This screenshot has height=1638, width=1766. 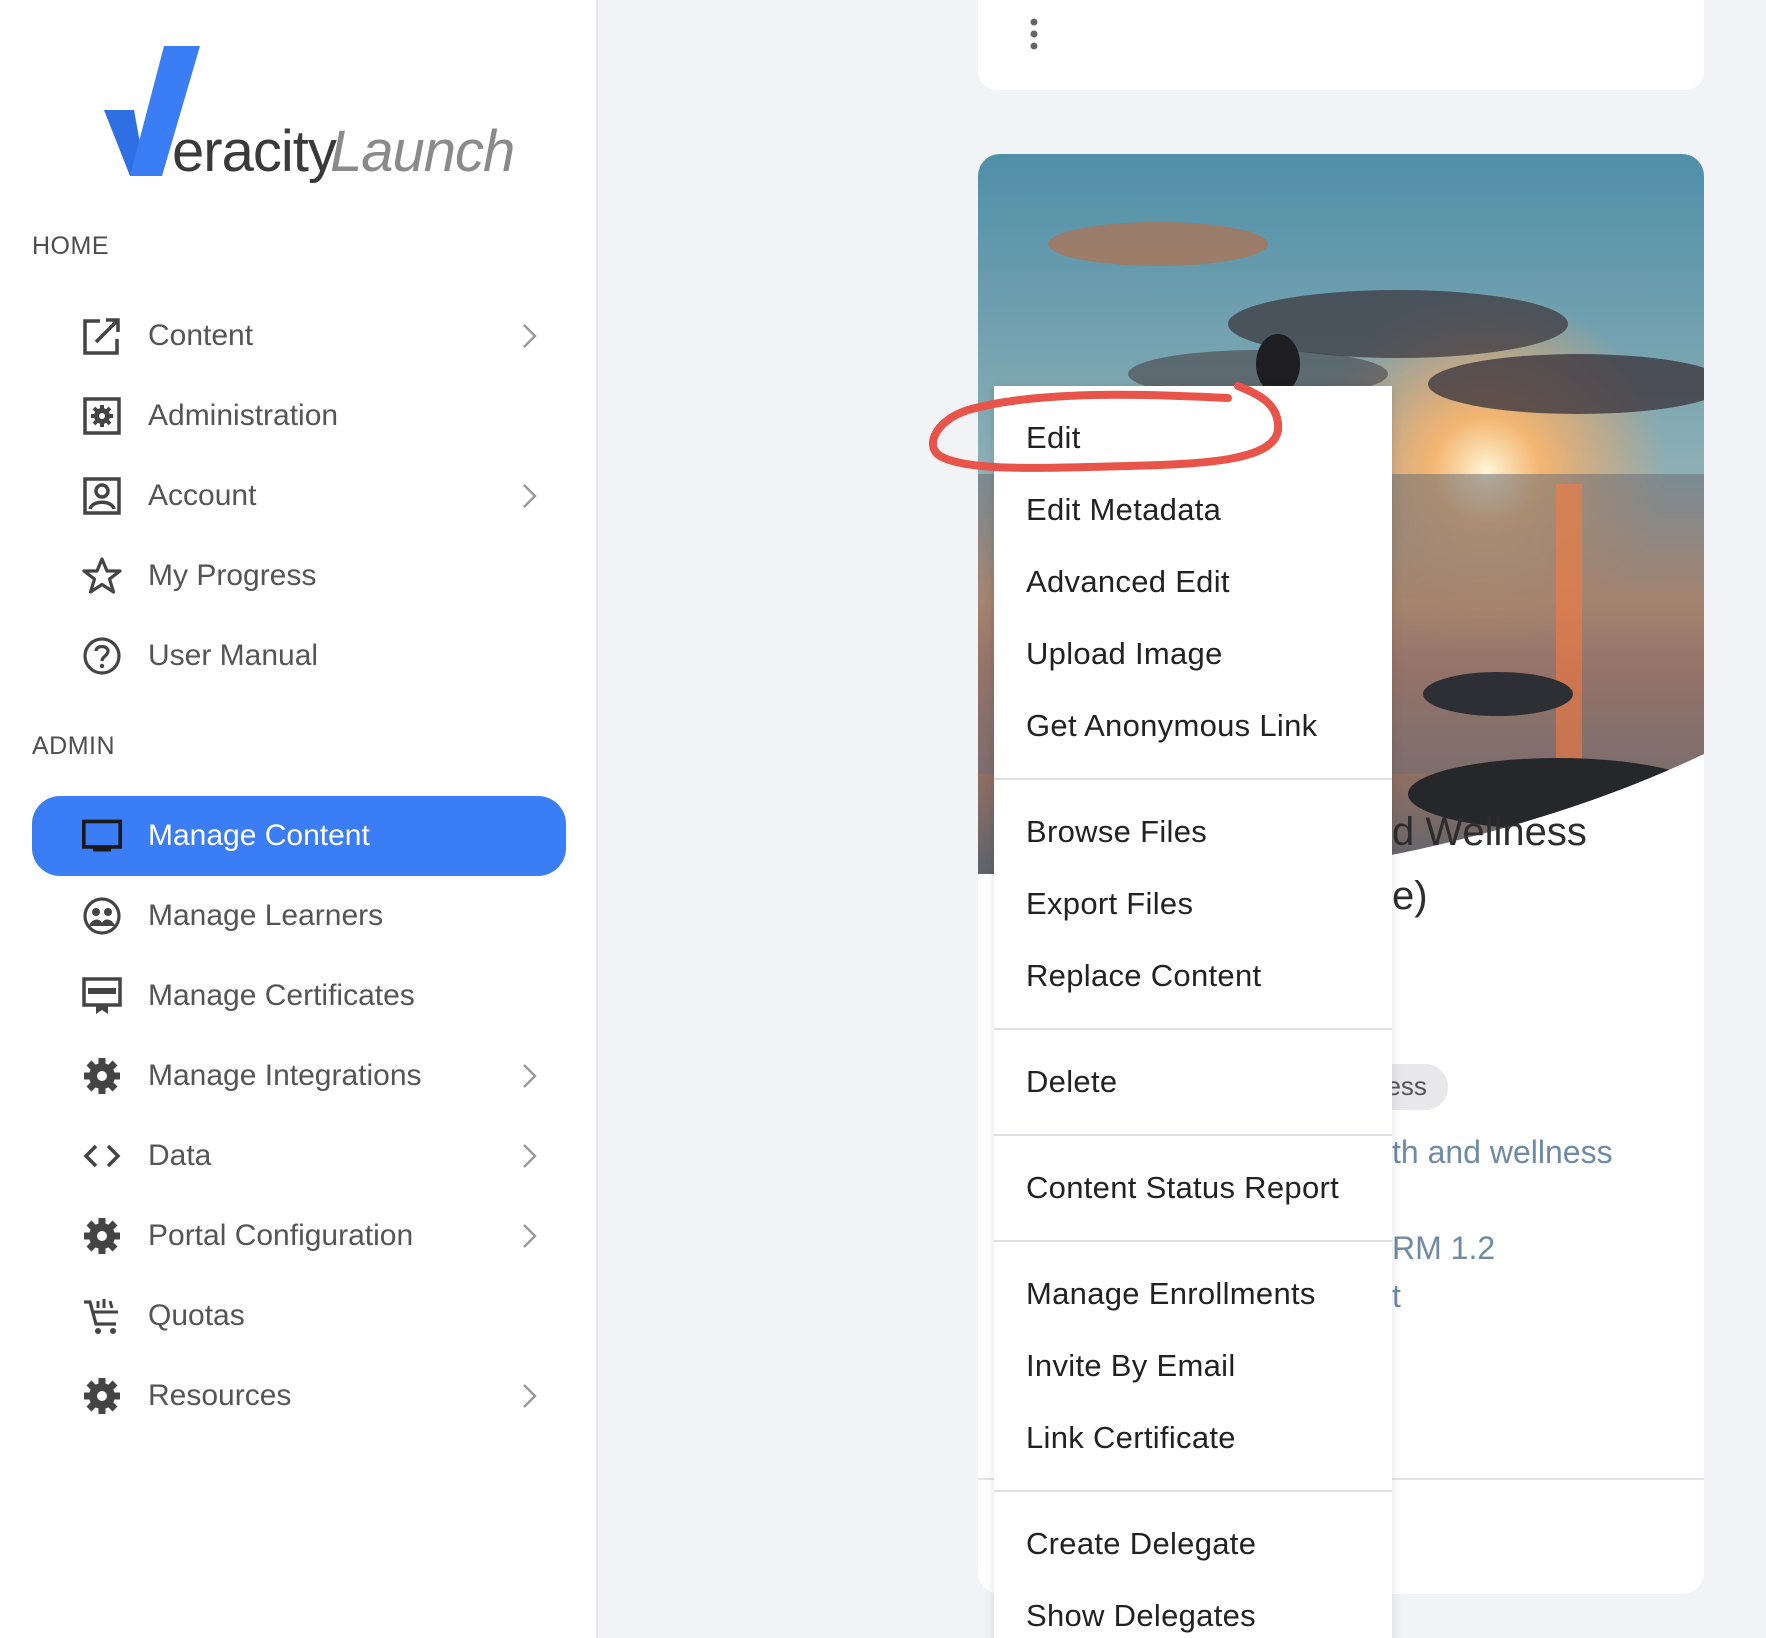 I want to click on sidebar-item-manage-content: Manage Content, so click(x=299, y=836).